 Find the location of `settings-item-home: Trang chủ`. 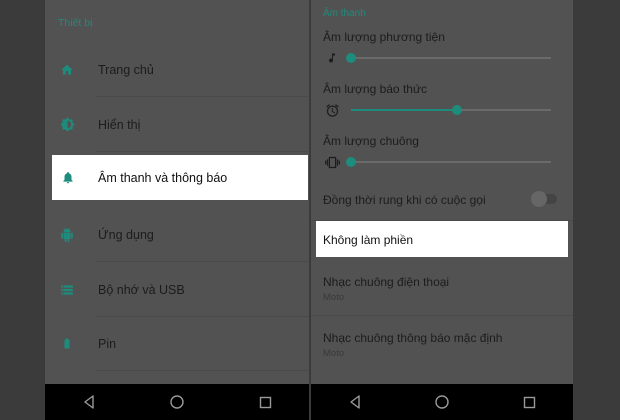

settings-item-home: Trang chủ is located at coordinates (177, 69).